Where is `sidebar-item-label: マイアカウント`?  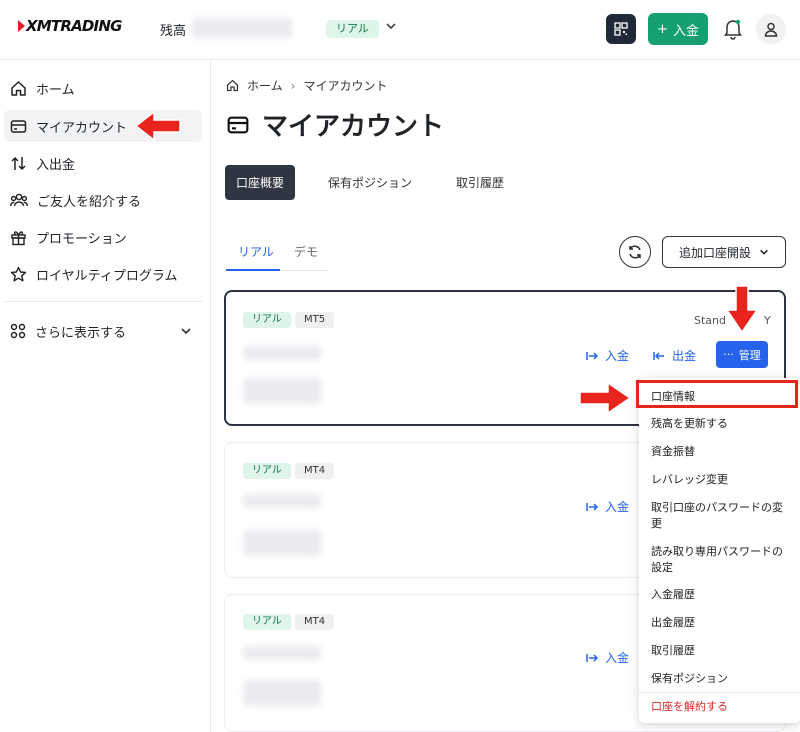
sidebar-item-label: マイアカウント is located at coordinates (82, 128).